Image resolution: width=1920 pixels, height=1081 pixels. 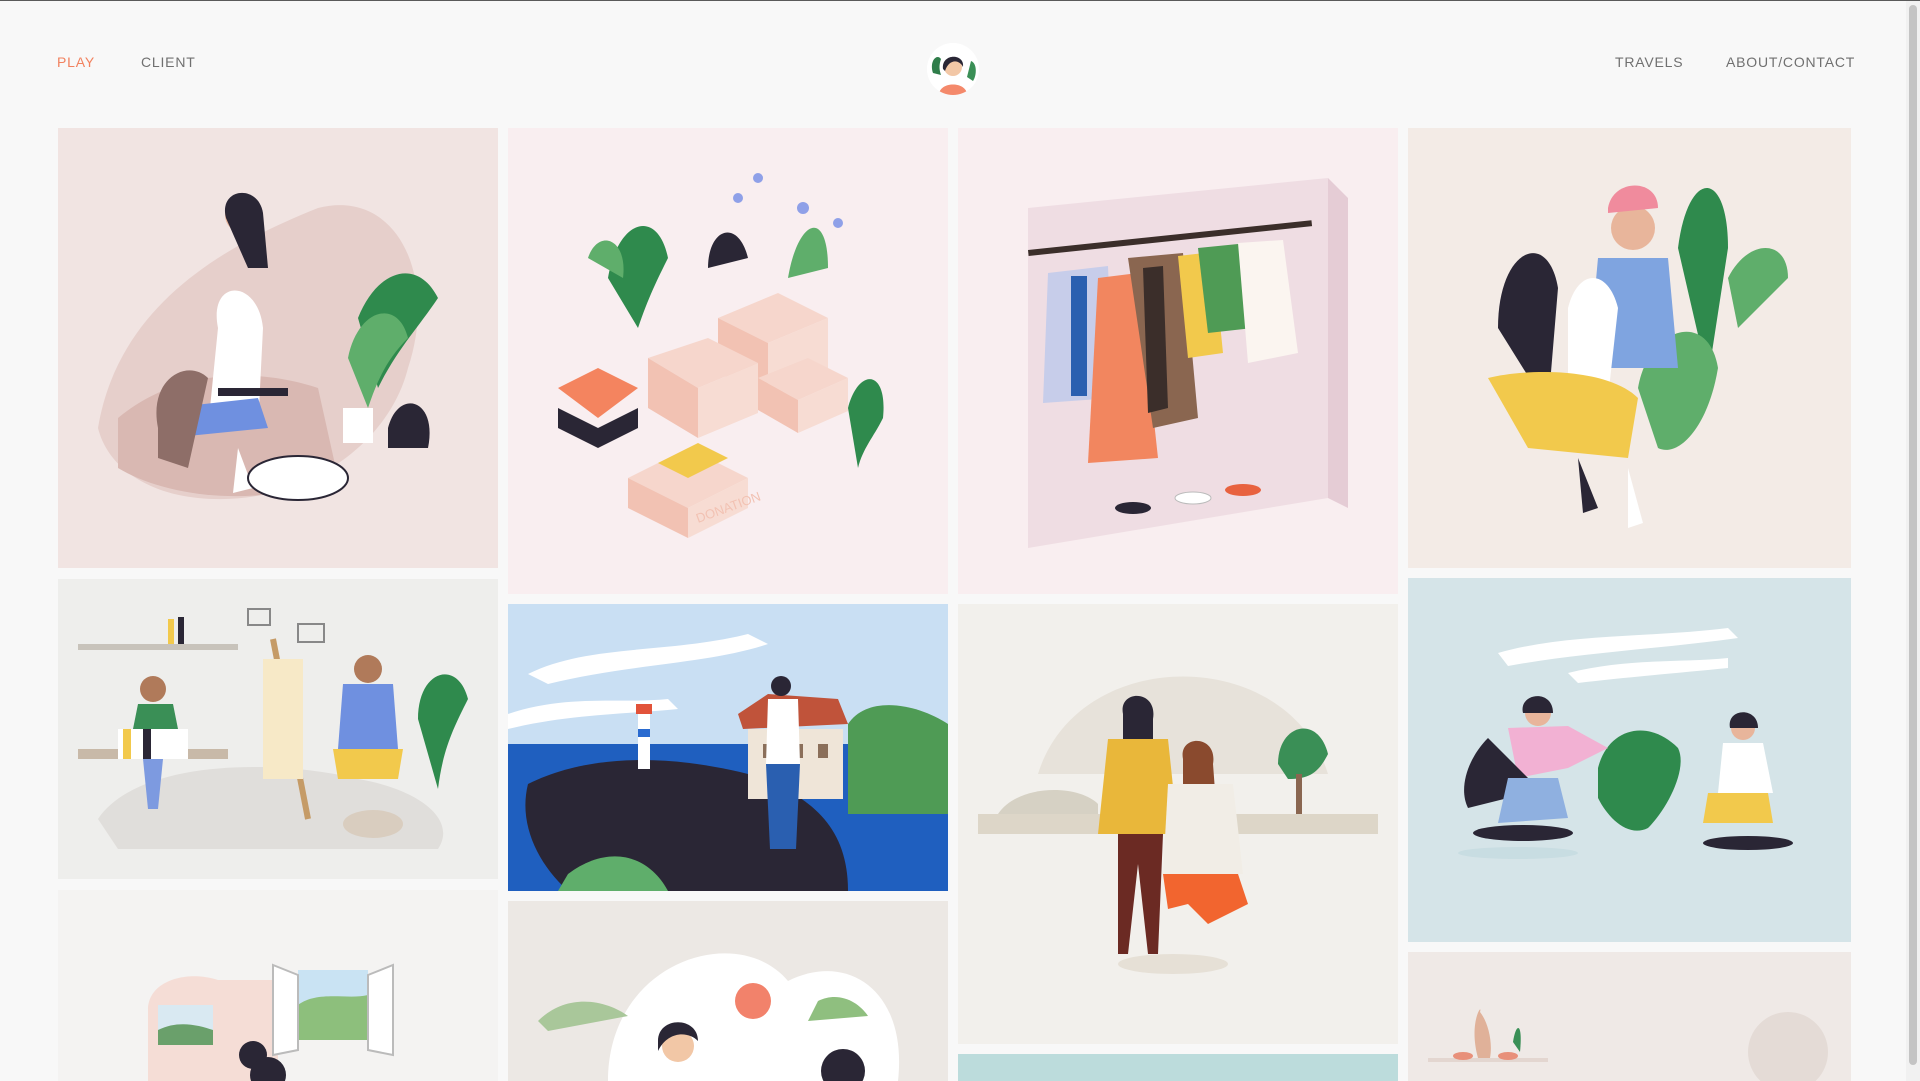 I want to click on gallery-item-window-view, so click(x=278, y=985).